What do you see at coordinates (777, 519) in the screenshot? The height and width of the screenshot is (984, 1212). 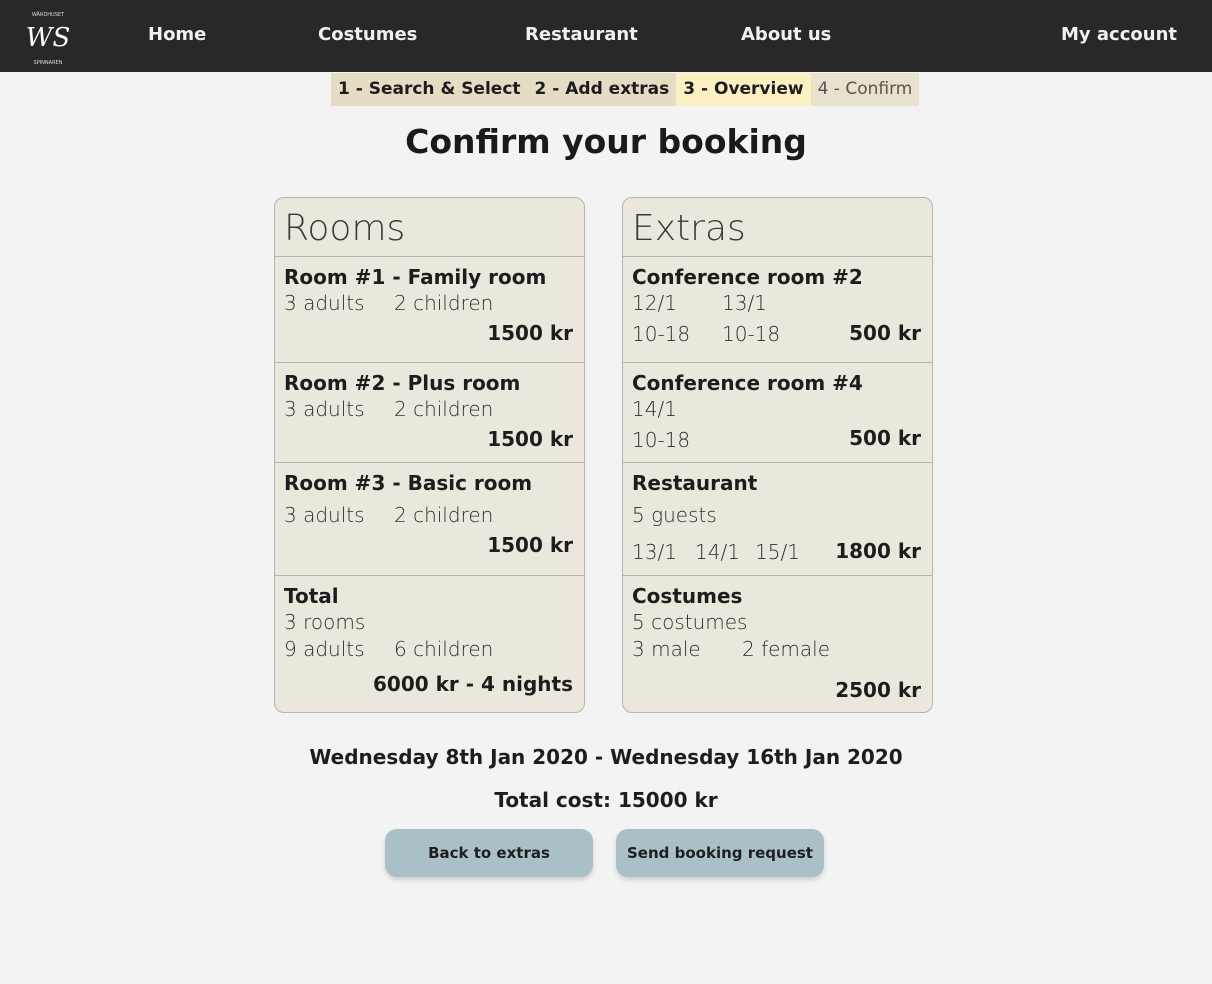 I see `extra-restaurant: Restaurant 5 guests 13/1 14/1 15/1 1800 kr` at bounding box center [777, 519].